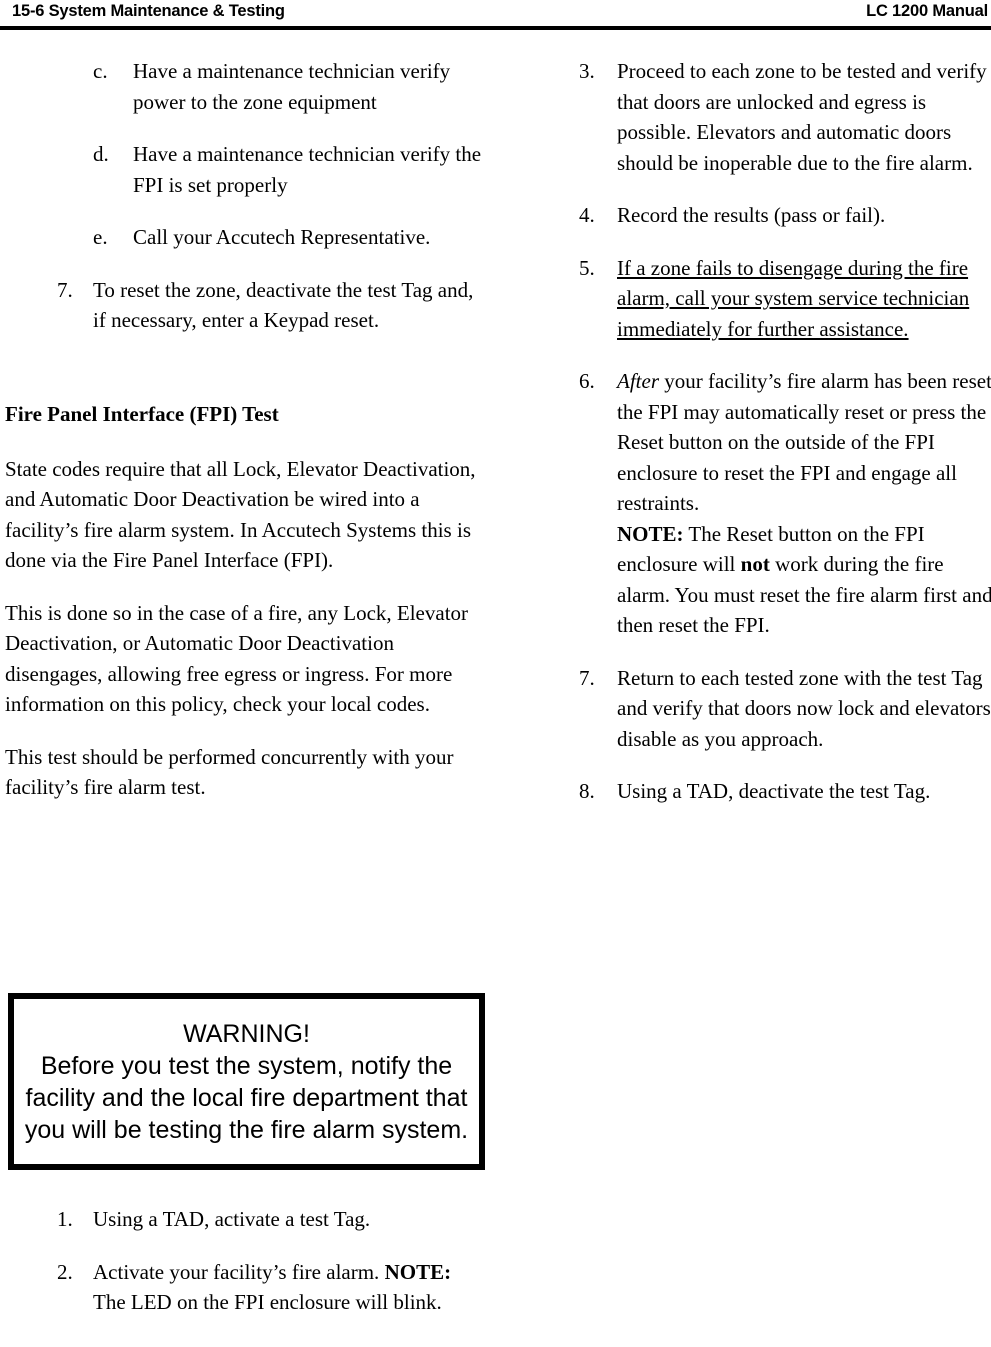 The height and width of the screenshot is (1347, 991). What do you see at coordinates (282, 237) in the screenshot?
I see `list-item-text: Call your Accutech Representative.` at bounding box center [282, 237].